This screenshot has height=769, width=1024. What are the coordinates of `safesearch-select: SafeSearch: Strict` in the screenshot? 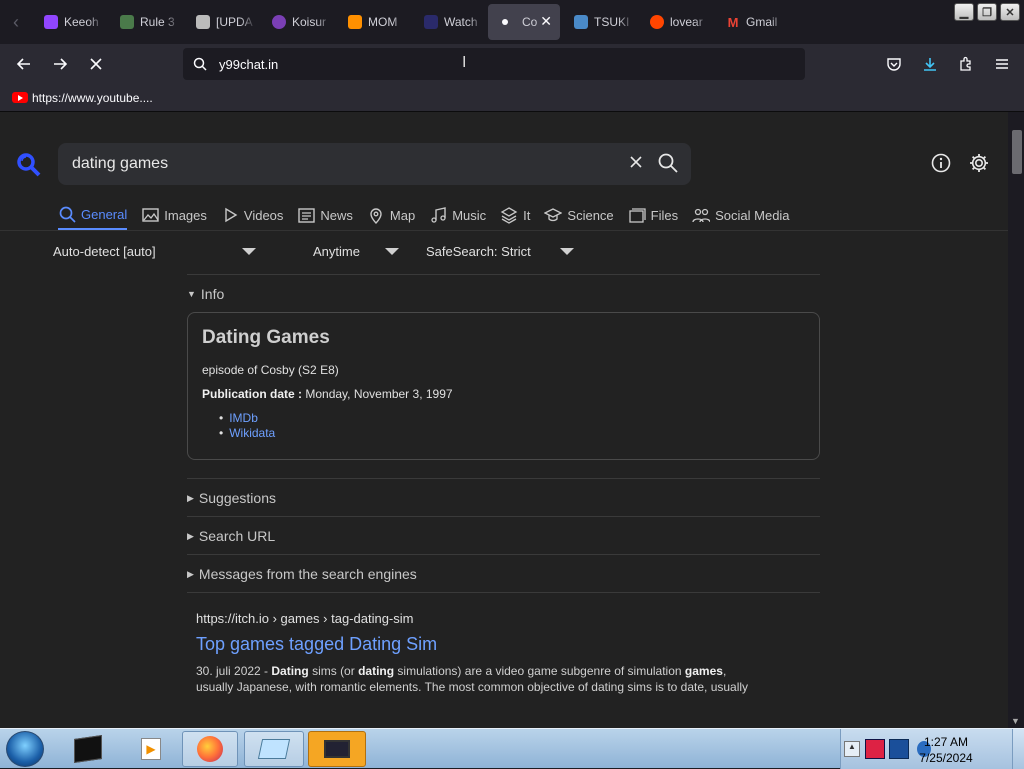 It's located at (500, 251).